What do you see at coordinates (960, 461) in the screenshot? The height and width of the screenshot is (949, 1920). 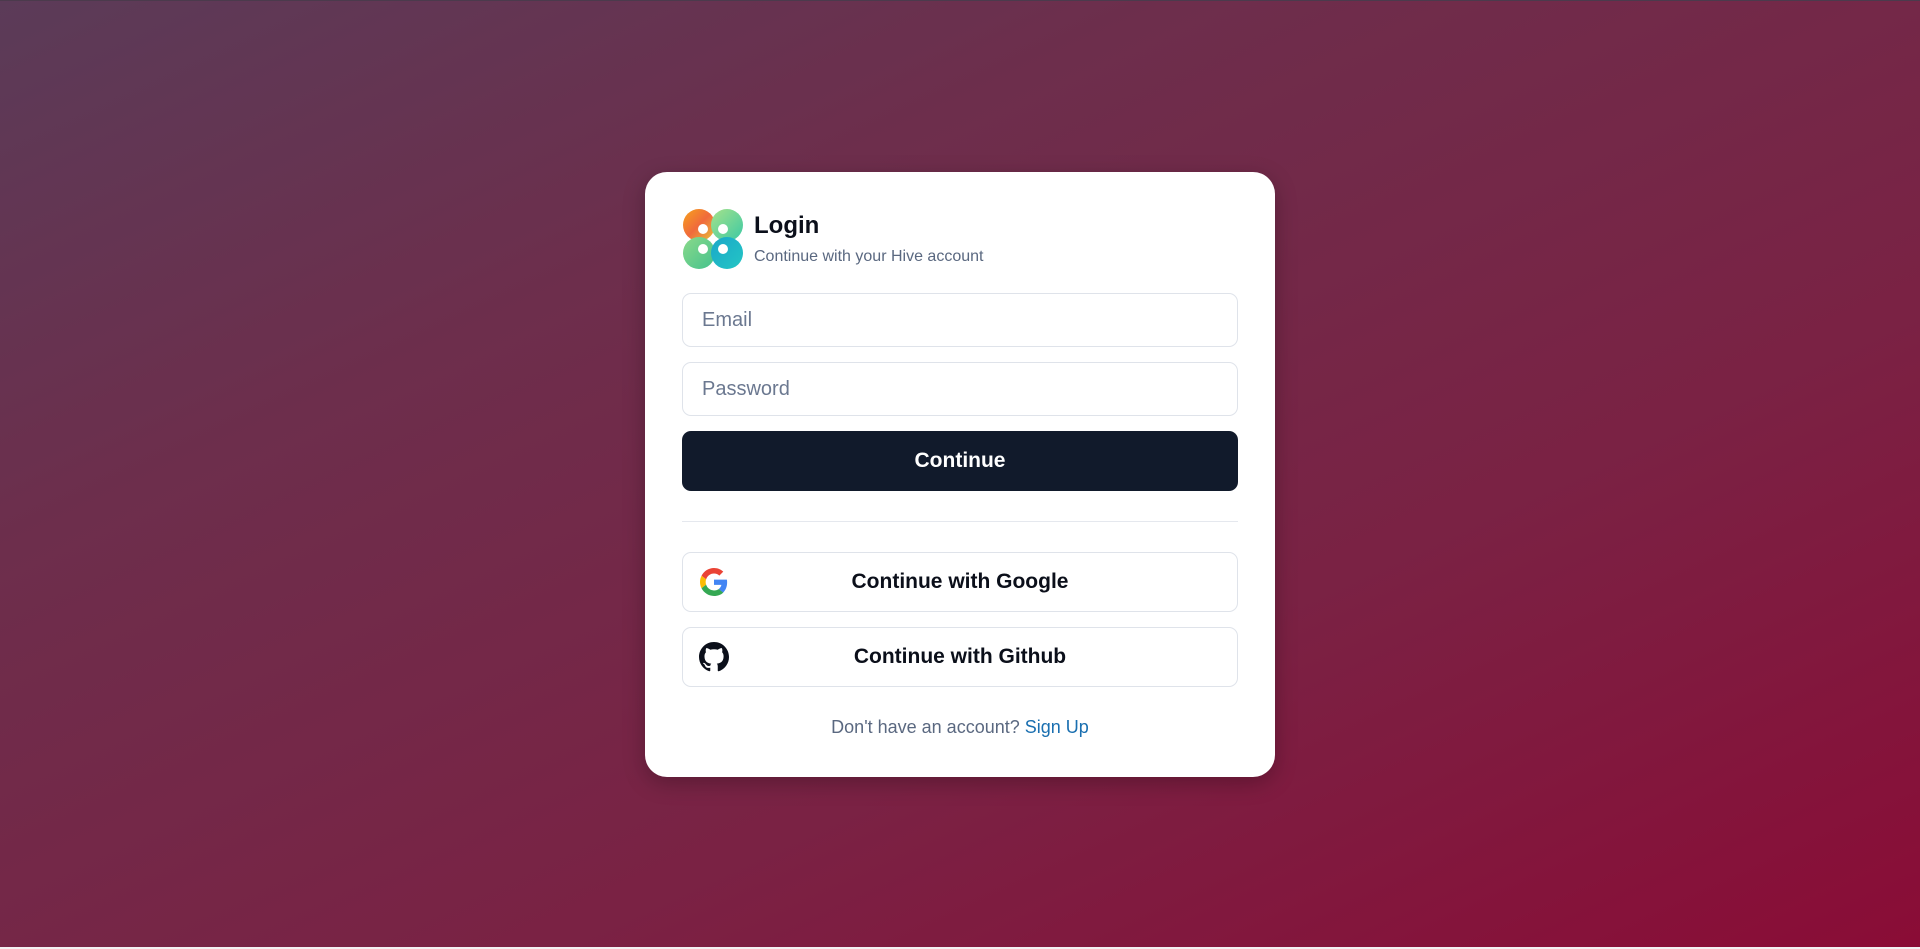 I see `continue-button: Continue` at bounding box center [960, 461].